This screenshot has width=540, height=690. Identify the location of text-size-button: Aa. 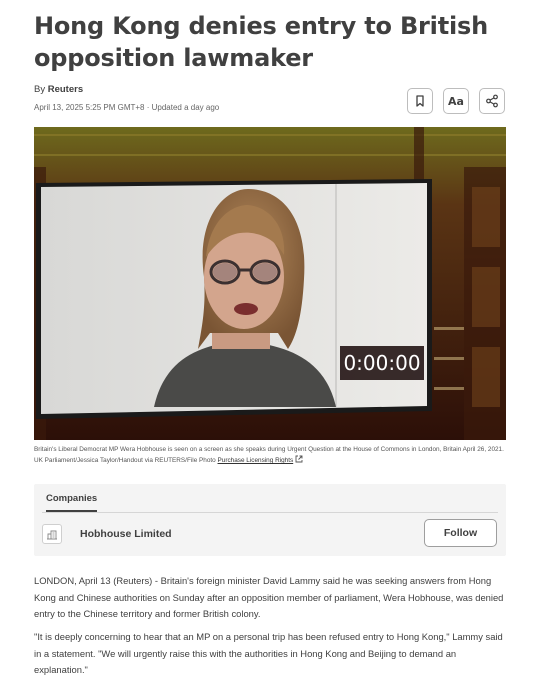
(456, 101).